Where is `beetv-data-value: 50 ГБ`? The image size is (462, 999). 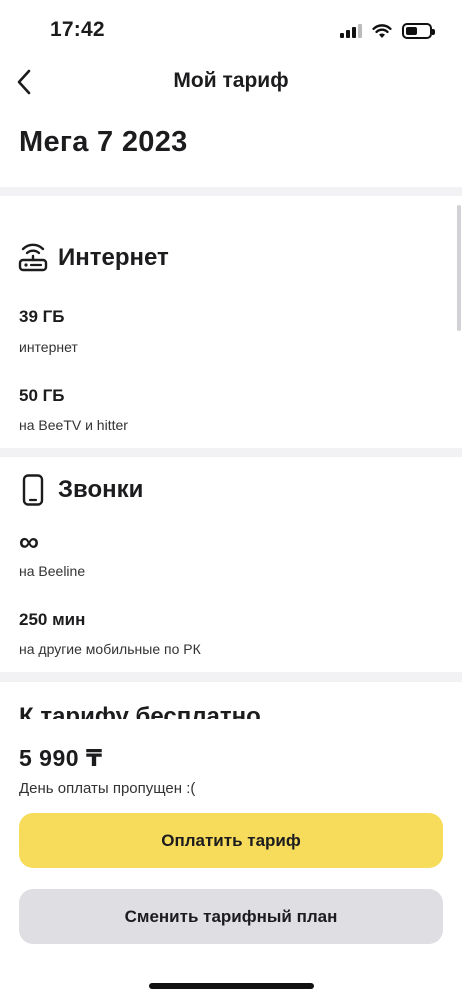
beetv-data-value: 50 ГБ is located at coordinates (42, 395).